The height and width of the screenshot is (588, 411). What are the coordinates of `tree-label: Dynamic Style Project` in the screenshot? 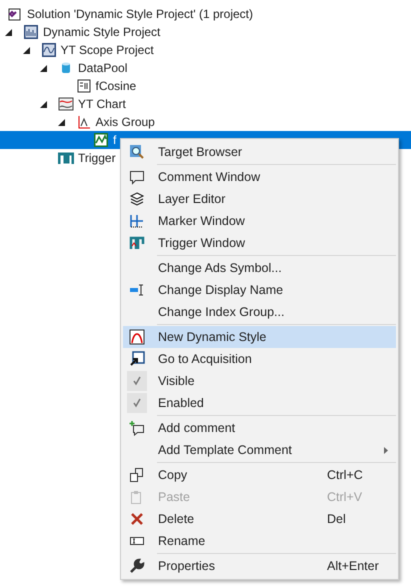 It's located at (101, 32).